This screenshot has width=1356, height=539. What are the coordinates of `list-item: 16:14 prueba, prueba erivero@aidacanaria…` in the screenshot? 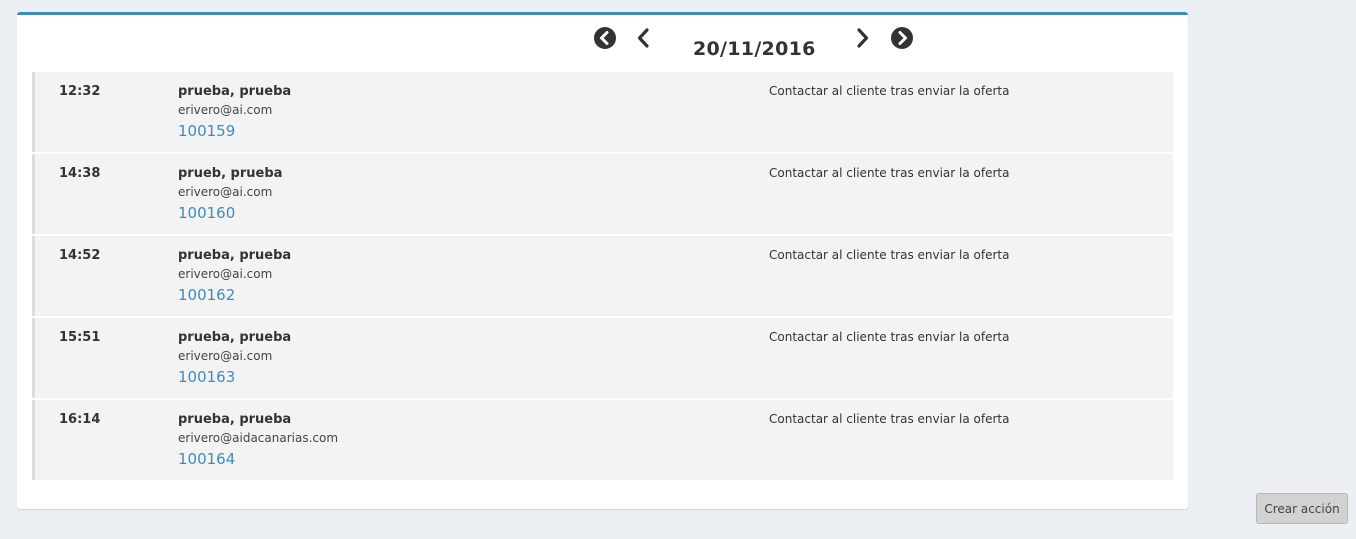 It's located at (602, 440).